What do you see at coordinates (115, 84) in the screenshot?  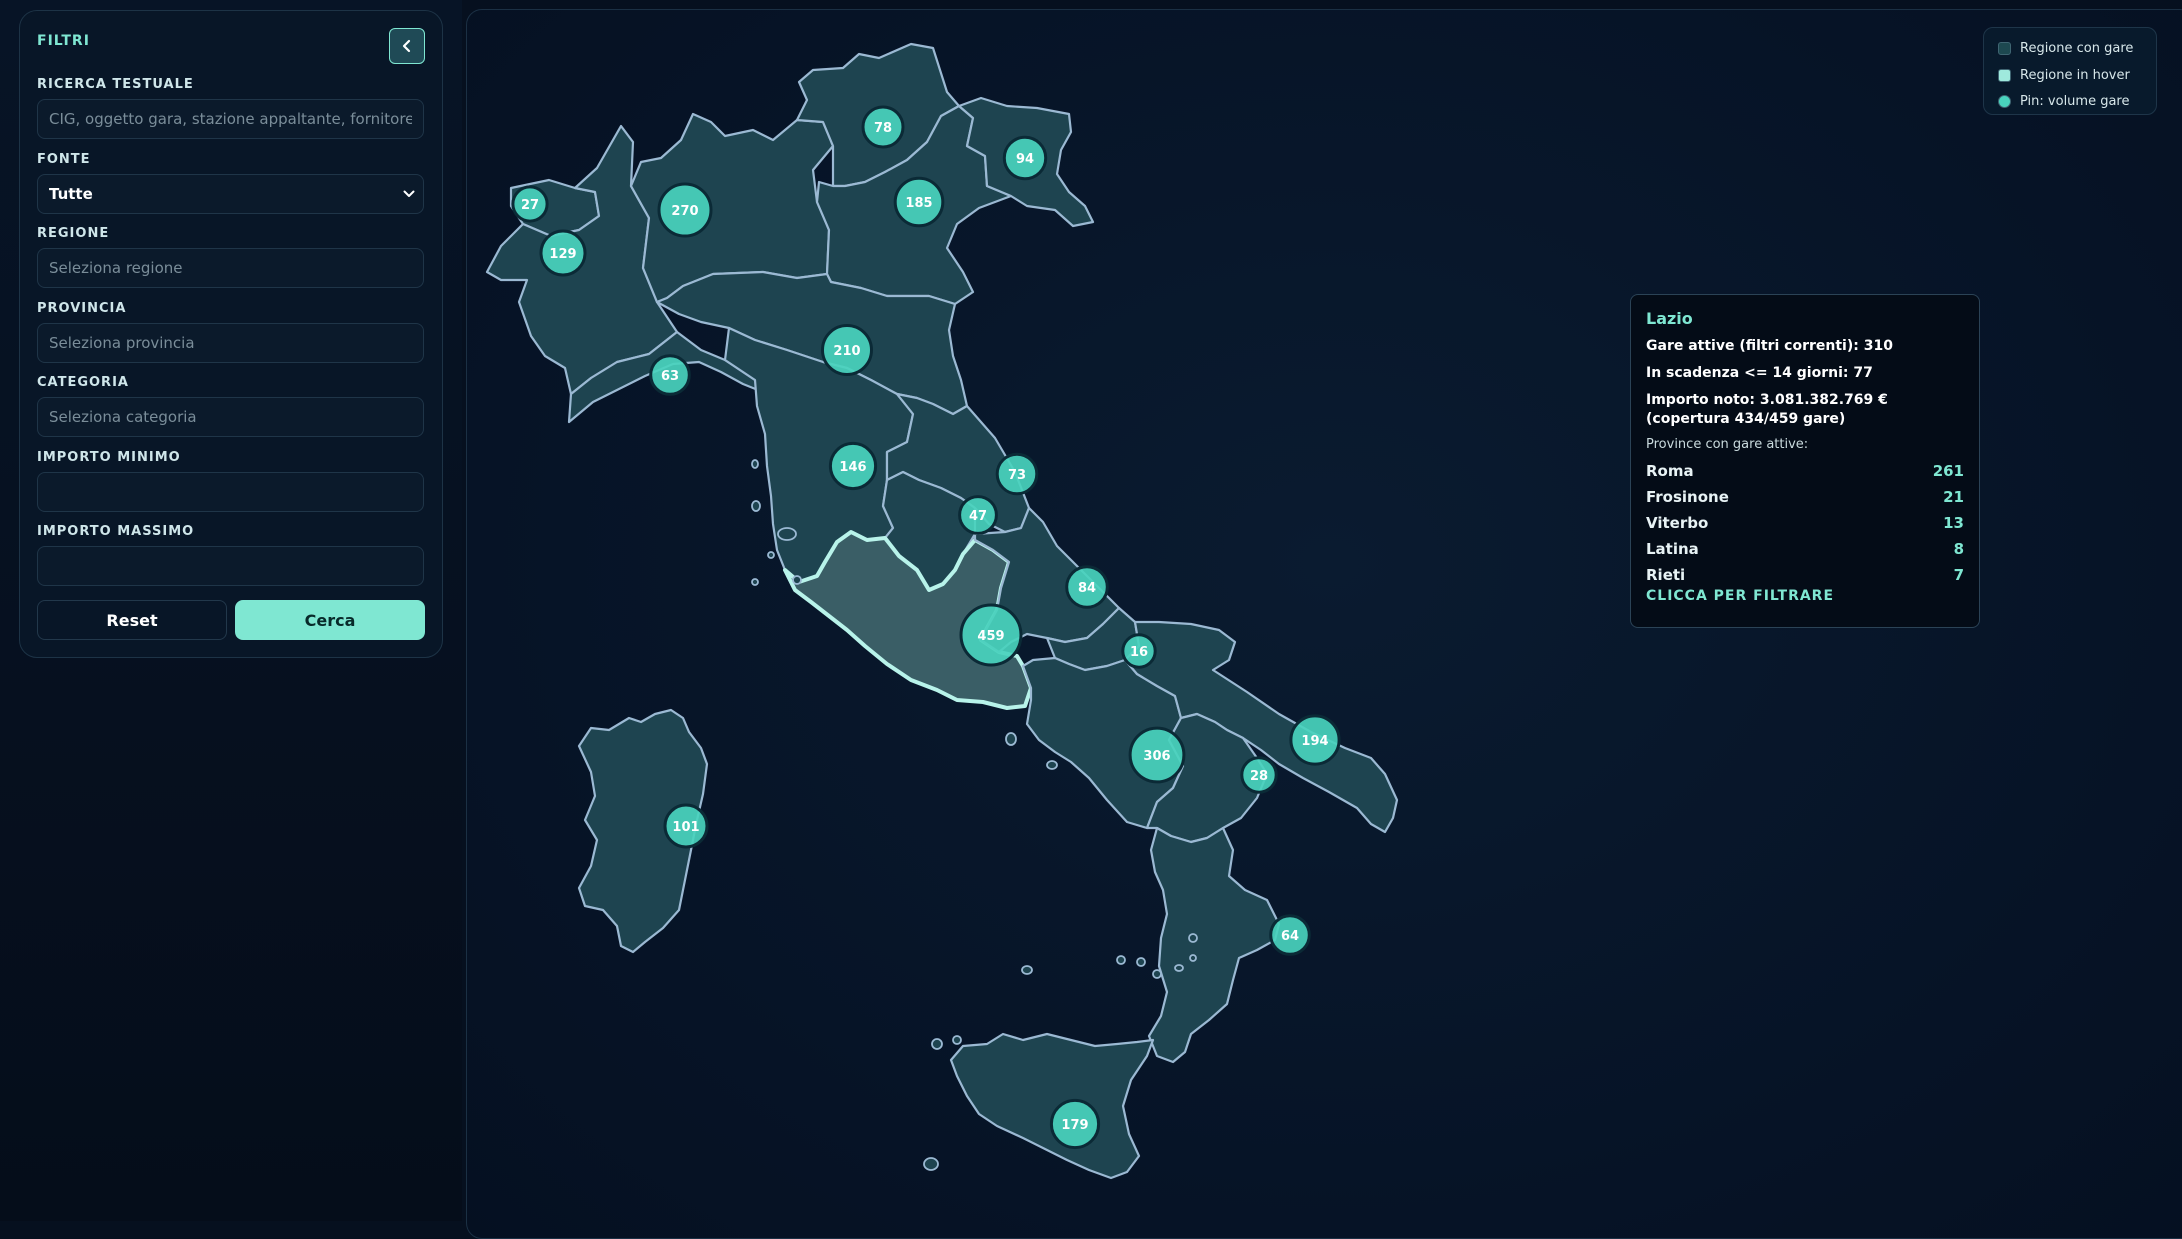 I see `search-label: RICERCA TESTUALE` at bounding box center [115, 84].